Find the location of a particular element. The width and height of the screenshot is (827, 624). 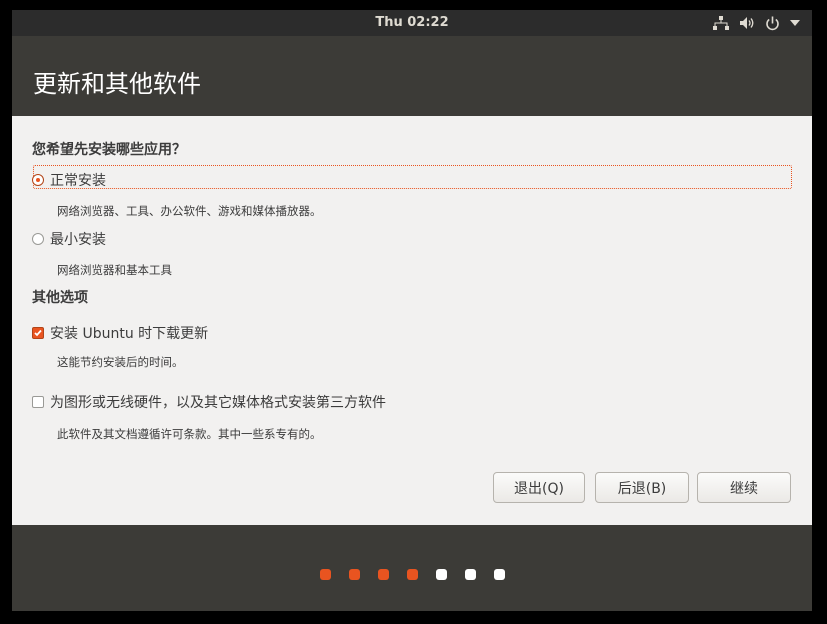

download-updates-desc: 这能节约安装后的时间。 is located at coordinates (120, 362).